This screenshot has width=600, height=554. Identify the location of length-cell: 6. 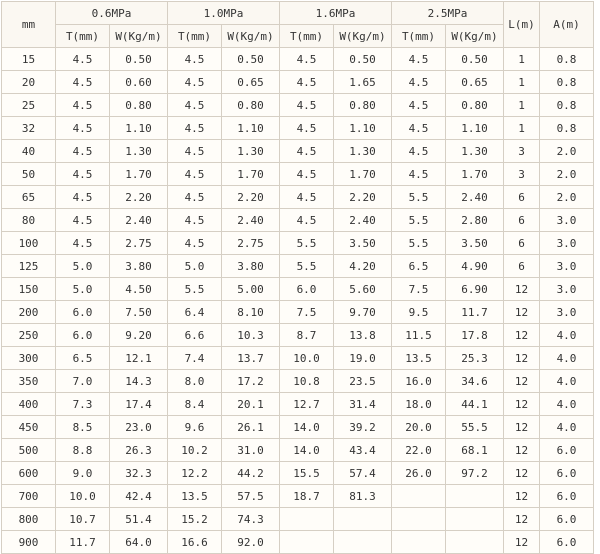
(521, 197).